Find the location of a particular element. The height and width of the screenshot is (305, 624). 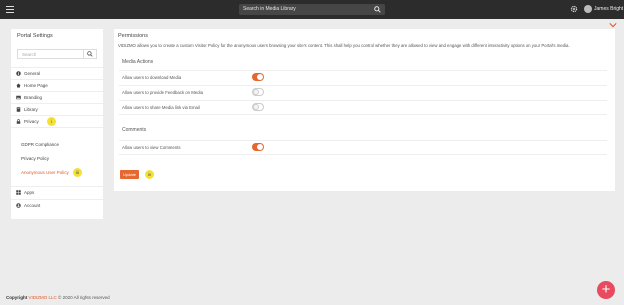

media-search-input: Search in Media Library is located at coordinates (312, 9).